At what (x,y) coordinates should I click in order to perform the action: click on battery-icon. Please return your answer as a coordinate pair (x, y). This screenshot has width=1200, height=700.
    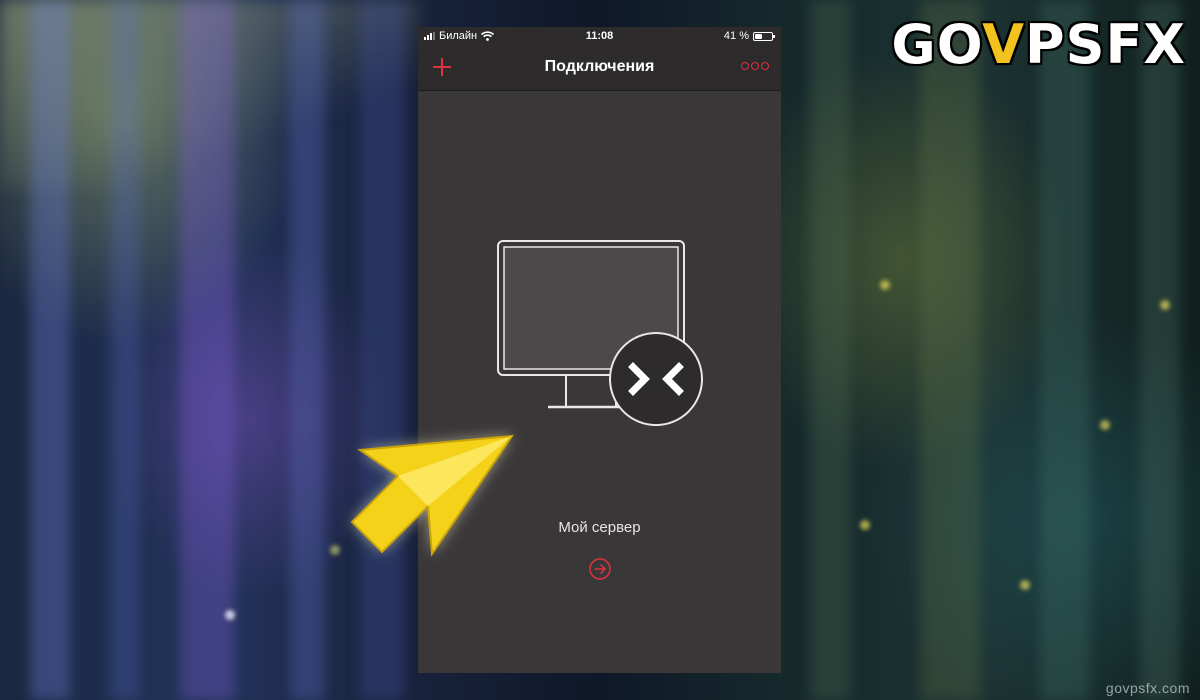
    Looking at the image, I should click on (764, 36).